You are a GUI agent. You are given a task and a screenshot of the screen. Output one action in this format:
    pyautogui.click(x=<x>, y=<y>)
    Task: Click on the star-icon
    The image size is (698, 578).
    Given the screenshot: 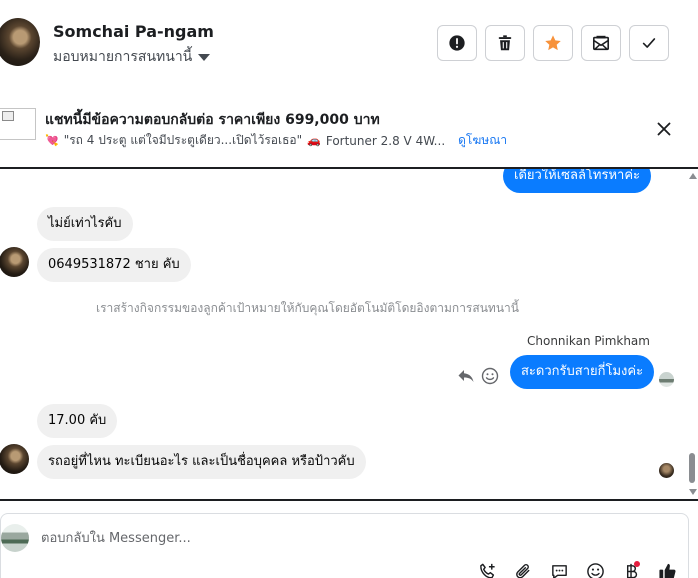 What is the action you would take?
    pyautogui.click(x=553, y=43)
    